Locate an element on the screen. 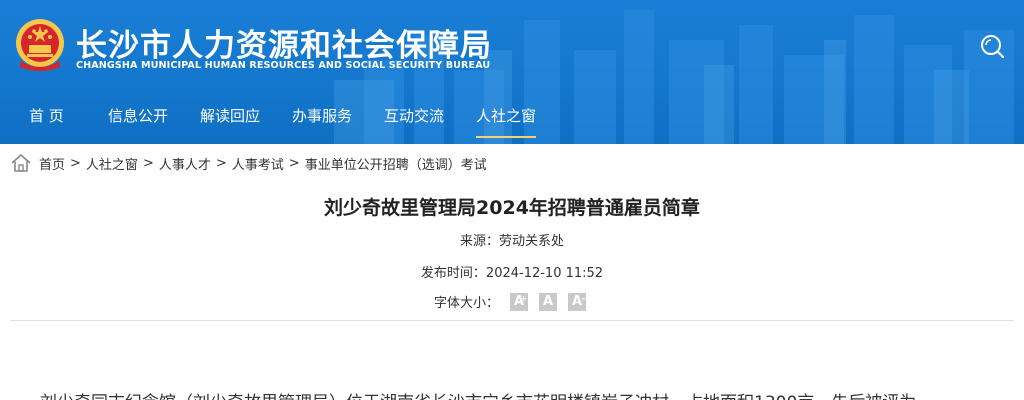  font-size-default-button: A is located at coordinates (548, 301).